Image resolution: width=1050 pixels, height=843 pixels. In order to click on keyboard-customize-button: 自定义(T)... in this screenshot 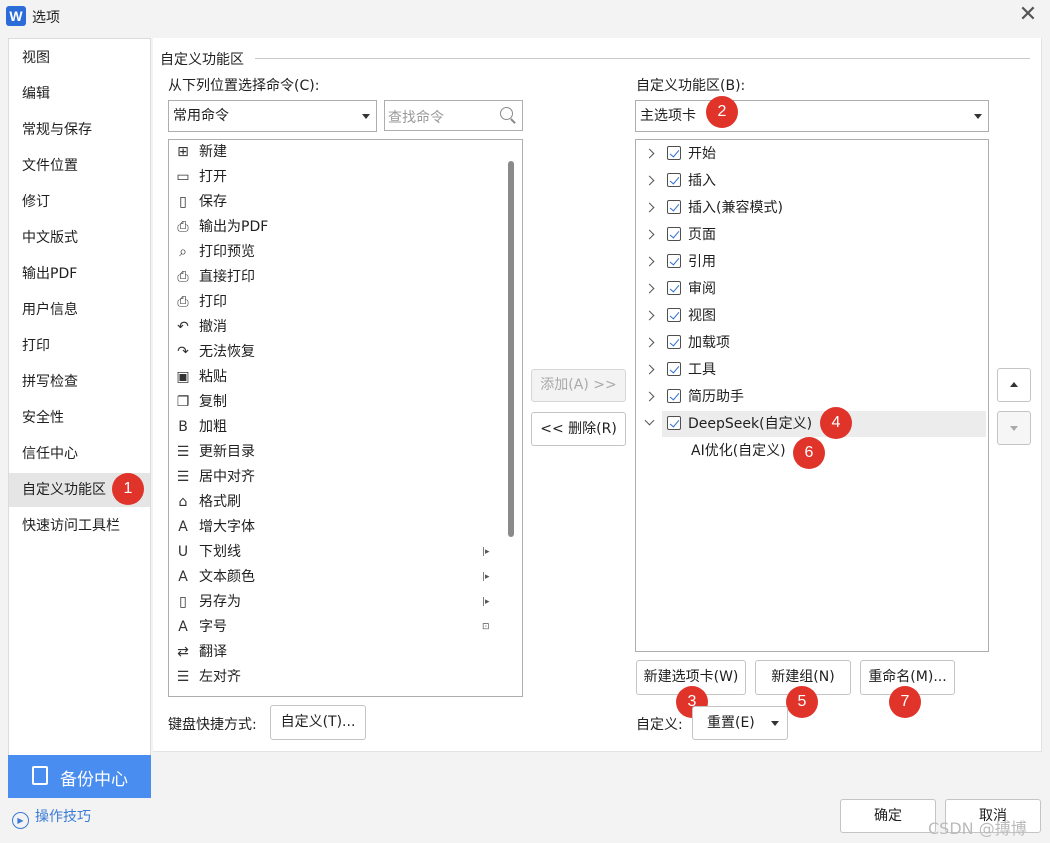, I will do `click(318, 722)`.